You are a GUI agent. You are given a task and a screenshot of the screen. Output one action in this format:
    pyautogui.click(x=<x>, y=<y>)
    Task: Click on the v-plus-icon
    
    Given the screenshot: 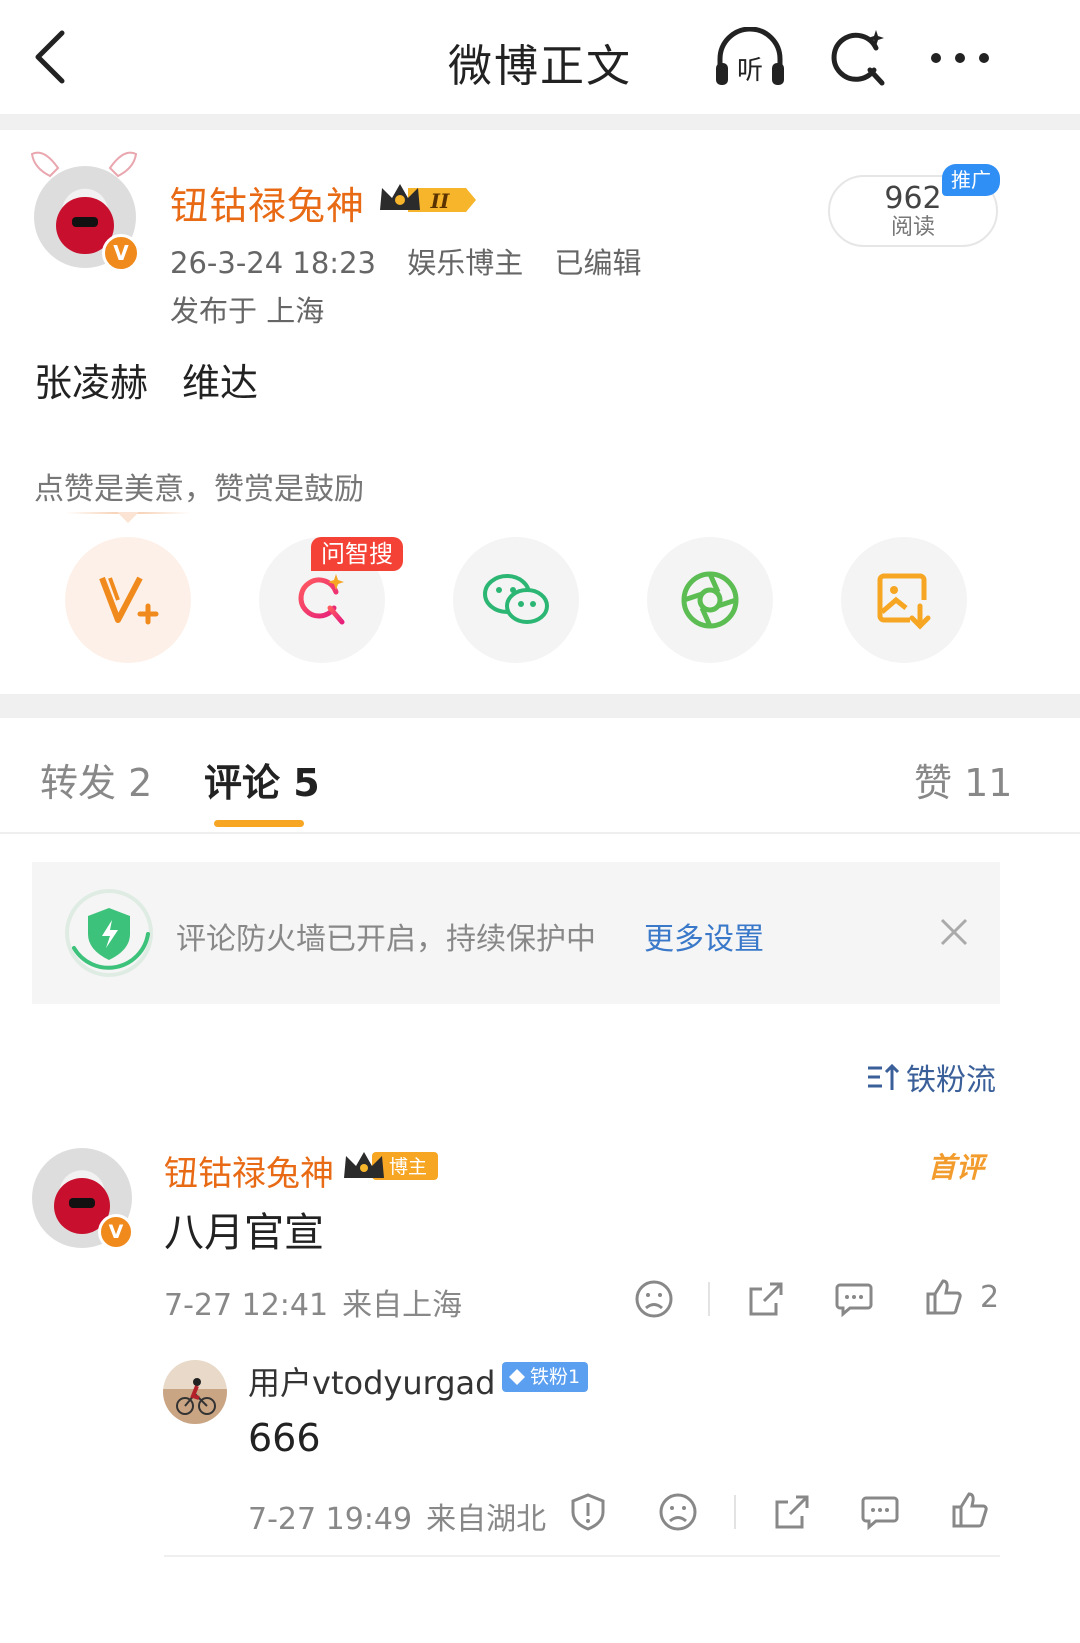 What is the action you would take?
    pyautogui.click(x=129, y=600)
    